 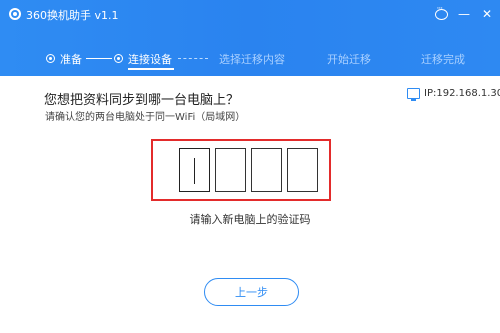 I want to click on wifi-notice: 请确认您的两台电脑处于同一WiFi（局域网）, so click(x=145, y=117).